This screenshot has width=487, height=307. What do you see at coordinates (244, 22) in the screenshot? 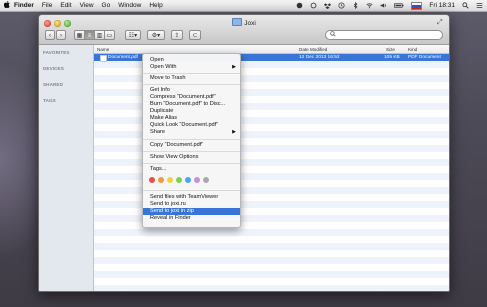
I see `window-title: Joxi` at bounding box center [244, 22].